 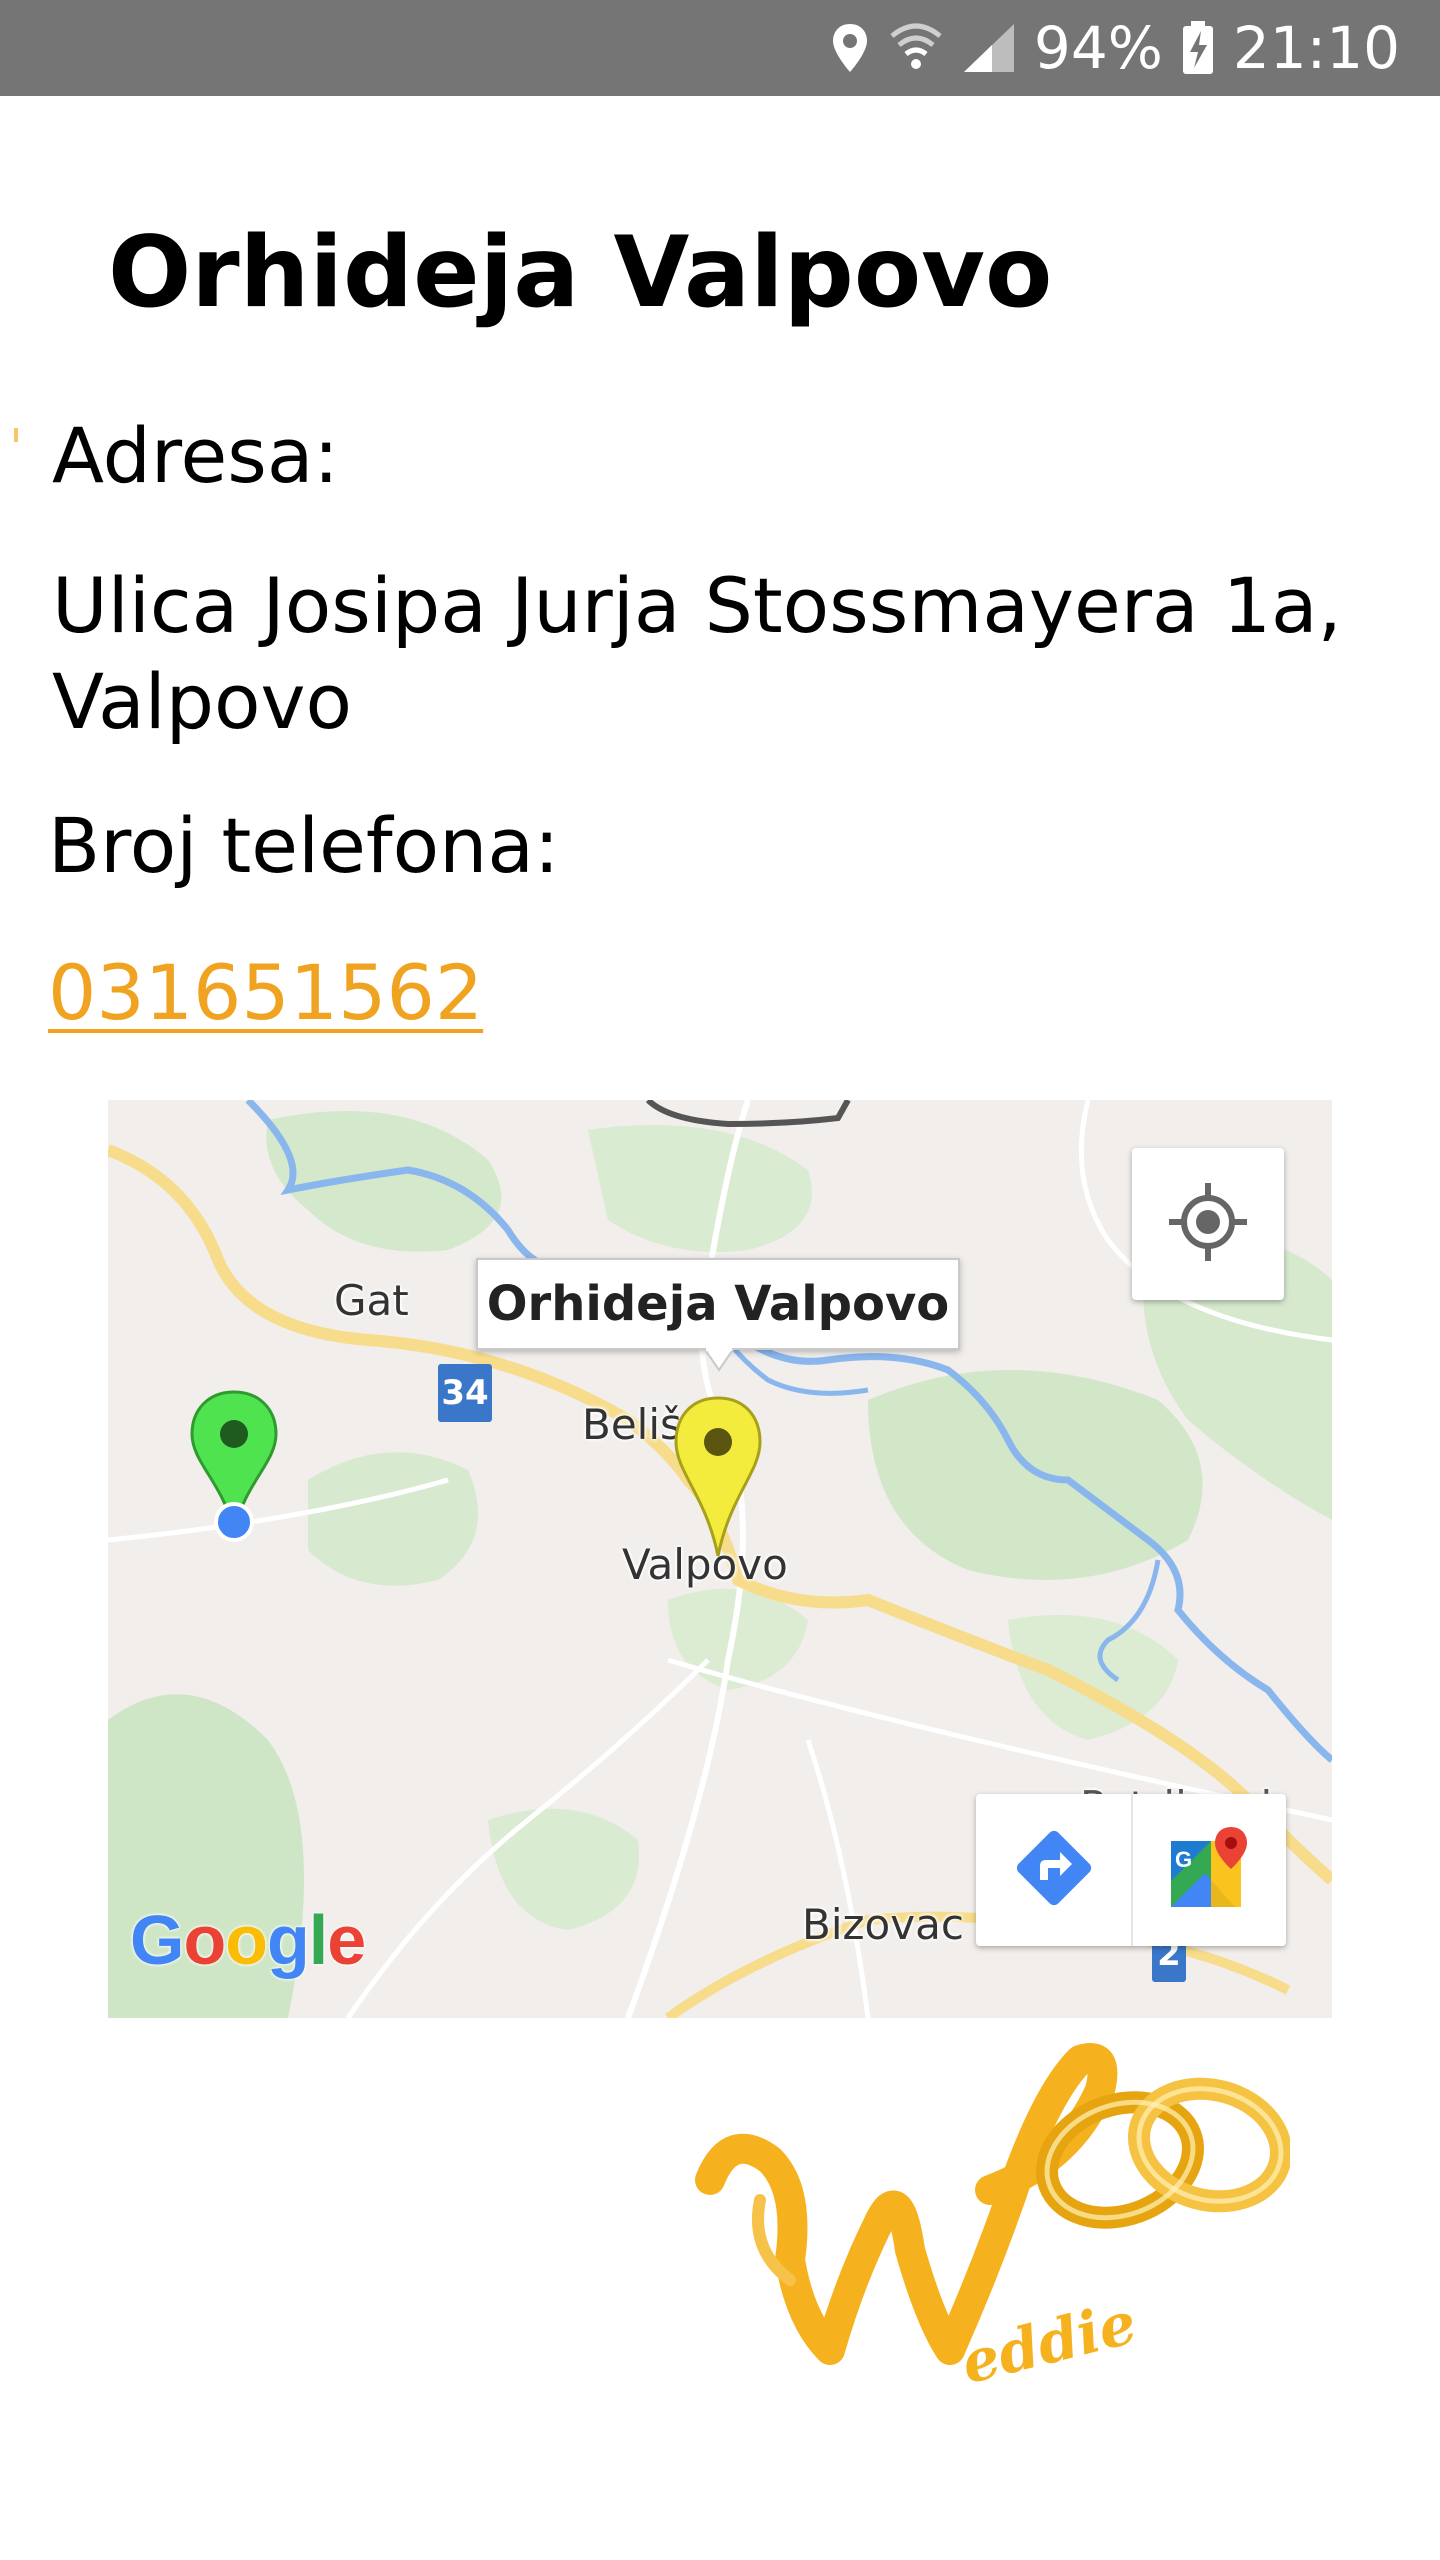 I want to click on status-bar: 94% 21:10, so click(x=720, y=48).